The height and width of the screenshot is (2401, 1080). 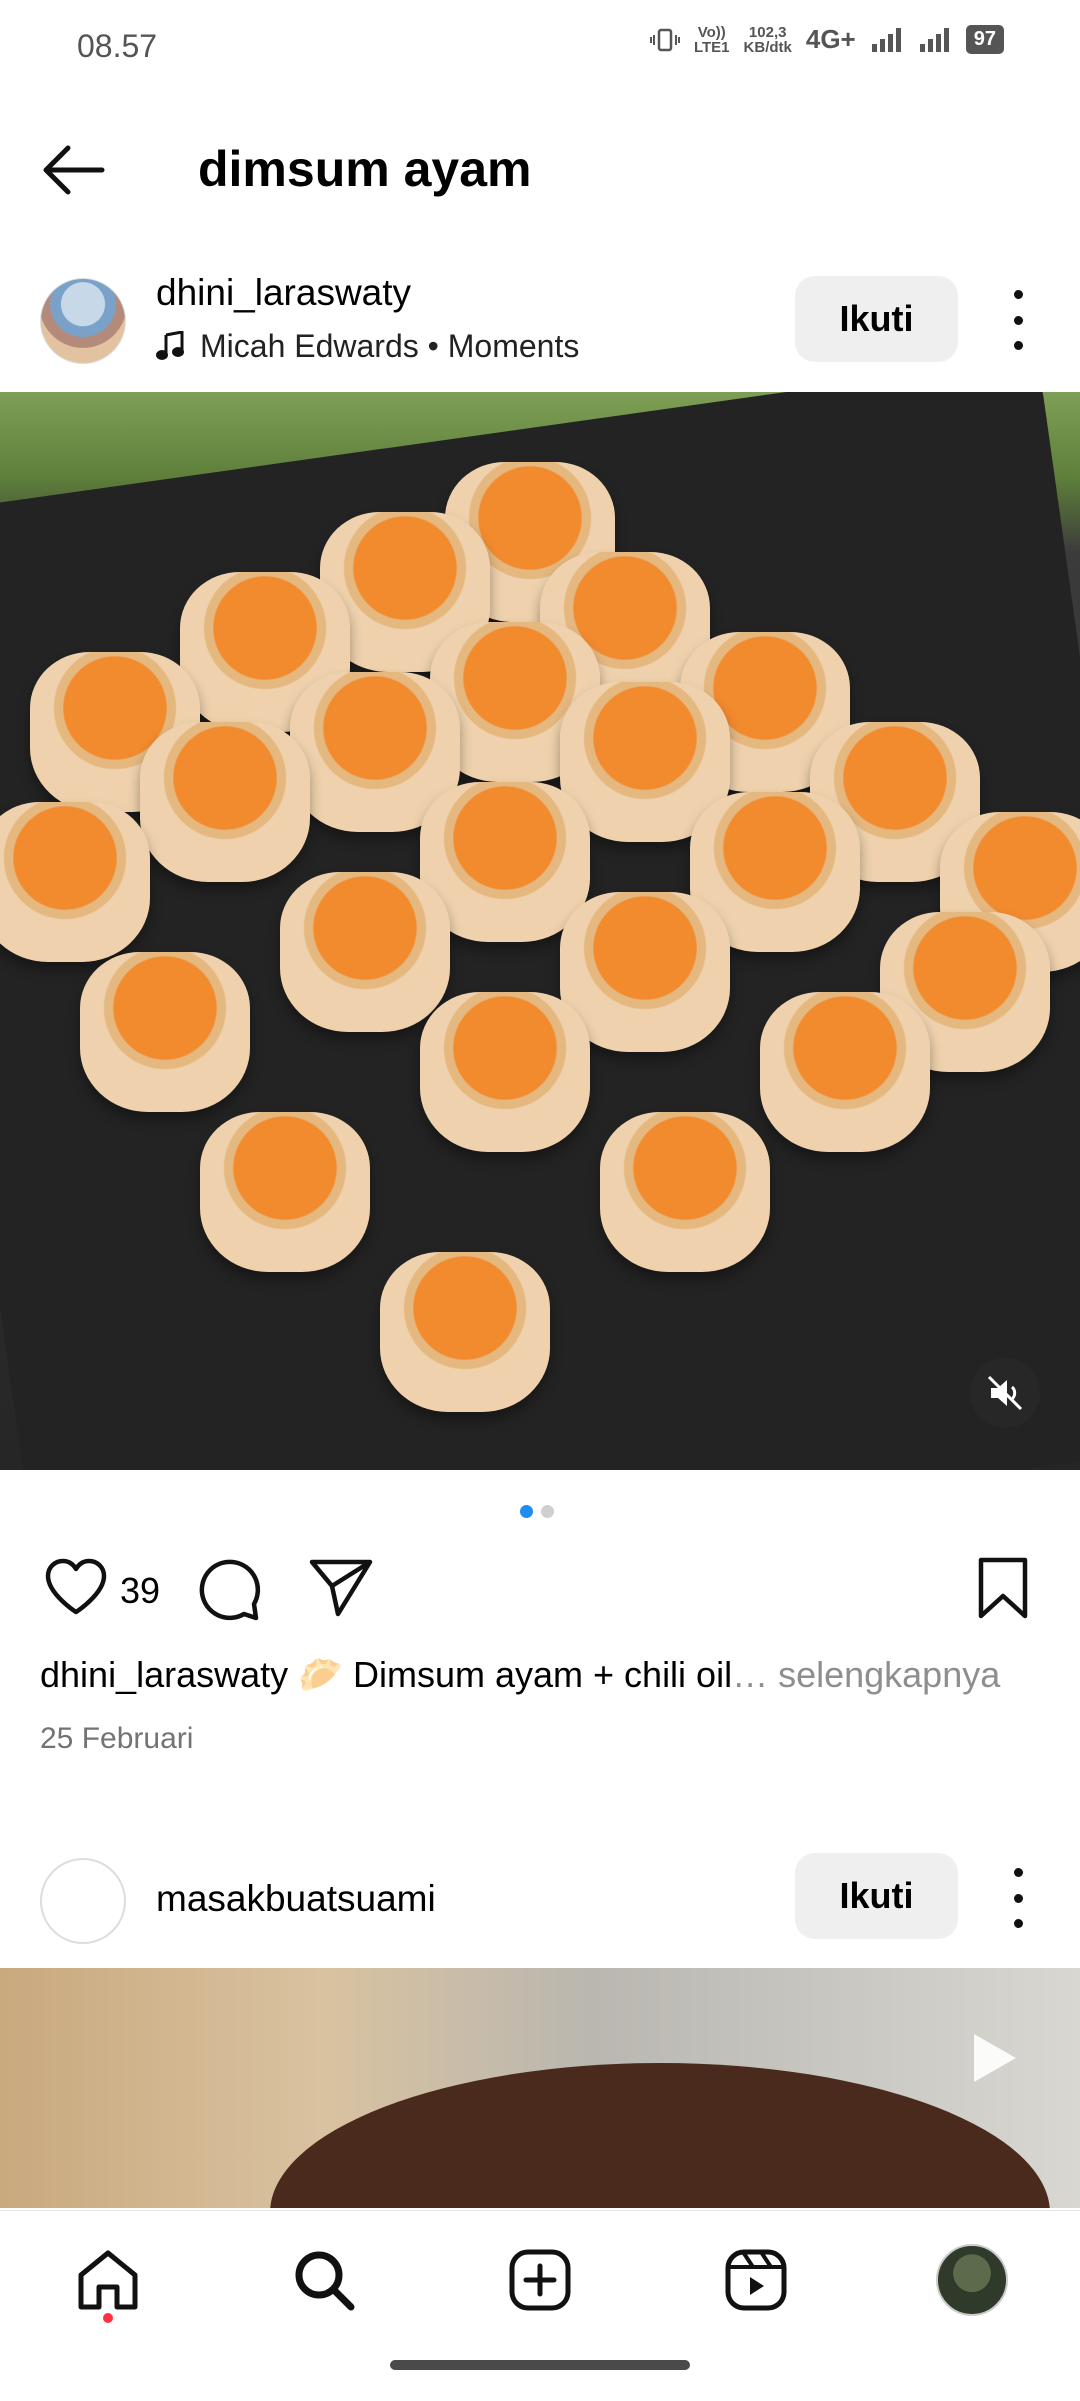 What do you see at coordinates (830, 39) in the screenshot?
I see `network-type: 4G+` at bounding box center [830, 39].